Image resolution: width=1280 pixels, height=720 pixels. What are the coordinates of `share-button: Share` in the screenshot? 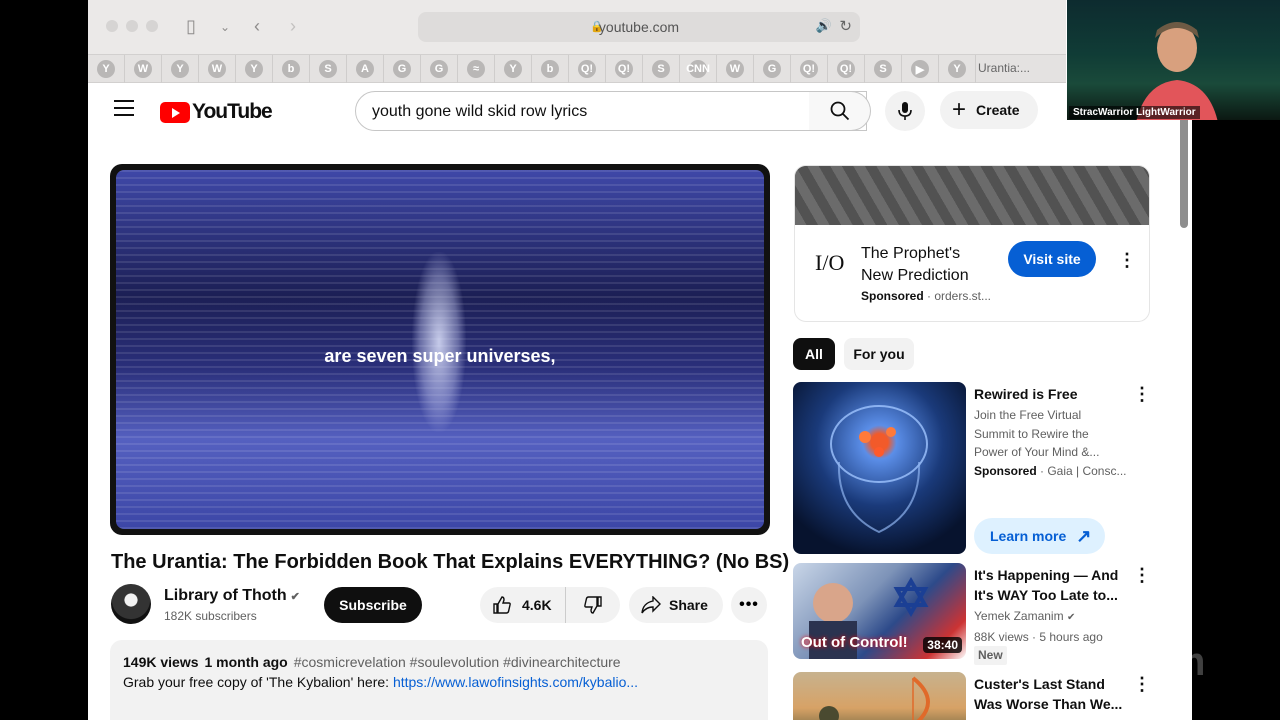 It's located at (676, 605).